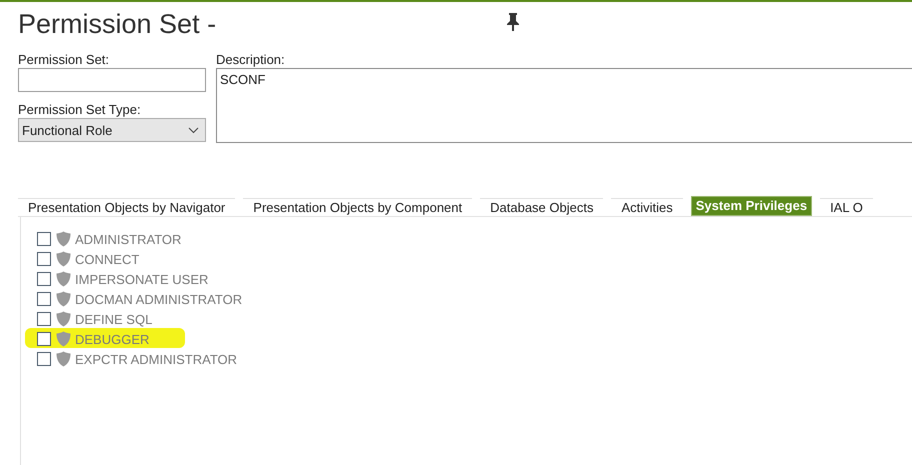  I want to click on field-label: Permission Set:, so click(64, 59).